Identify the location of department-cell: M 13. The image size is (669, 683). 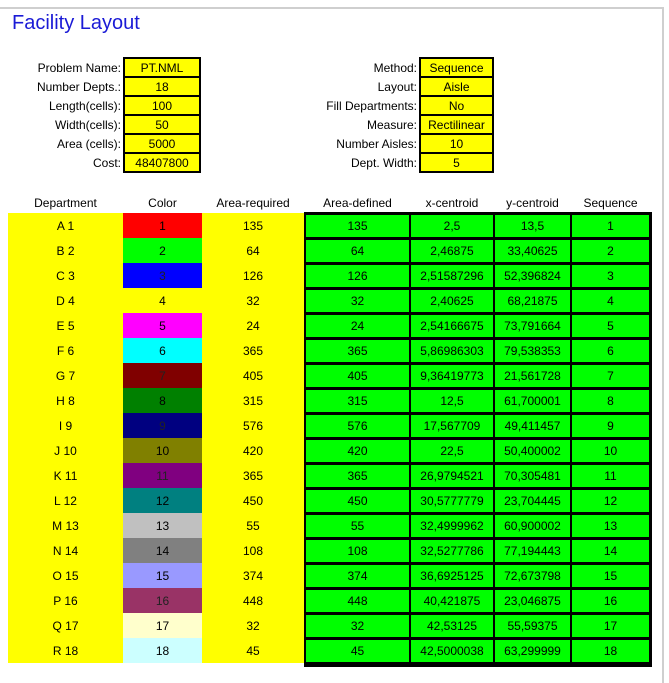
(65, 525).